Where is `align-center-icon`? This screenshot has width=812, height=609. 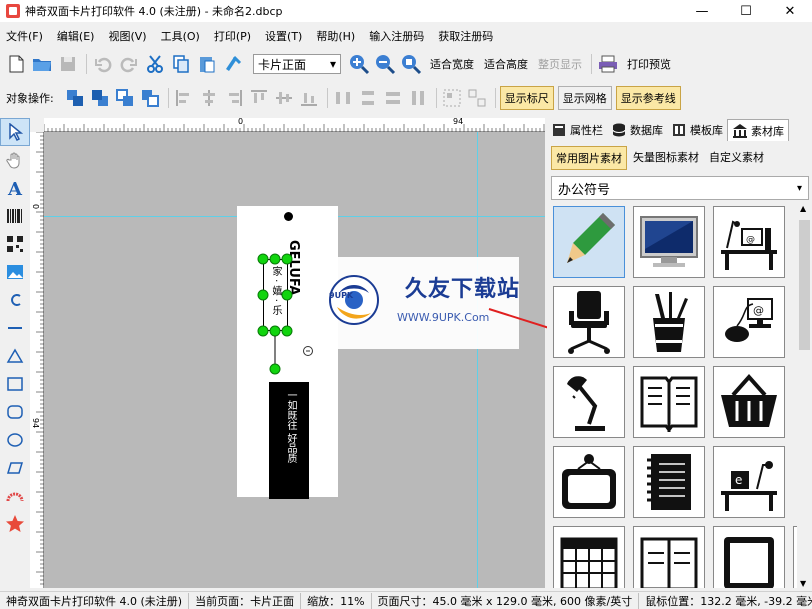 align-center-icon is located at coordinates (209, 98).